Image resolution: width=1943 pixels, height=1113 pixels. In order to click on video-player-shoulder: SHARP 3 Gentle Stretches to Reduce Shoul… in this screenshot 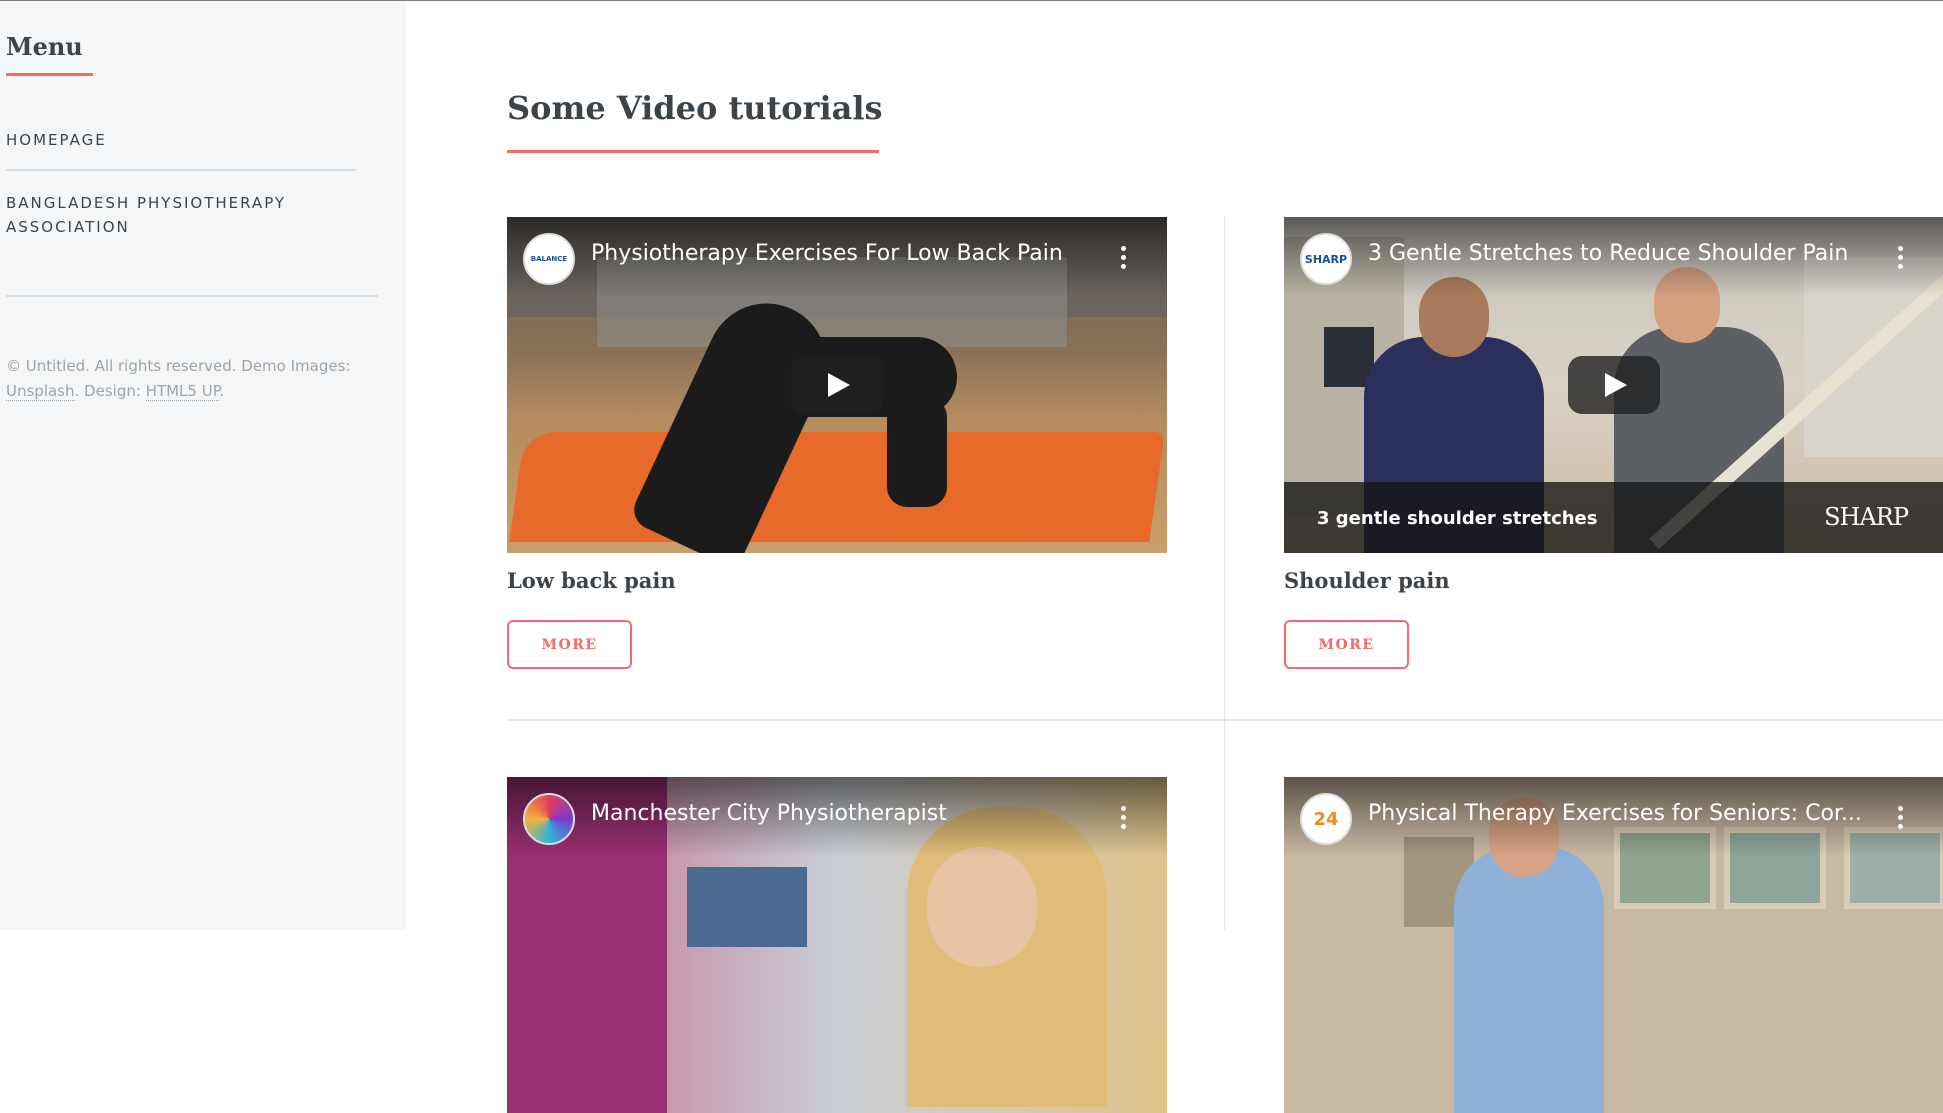, I will do `click(1613, 385)`.